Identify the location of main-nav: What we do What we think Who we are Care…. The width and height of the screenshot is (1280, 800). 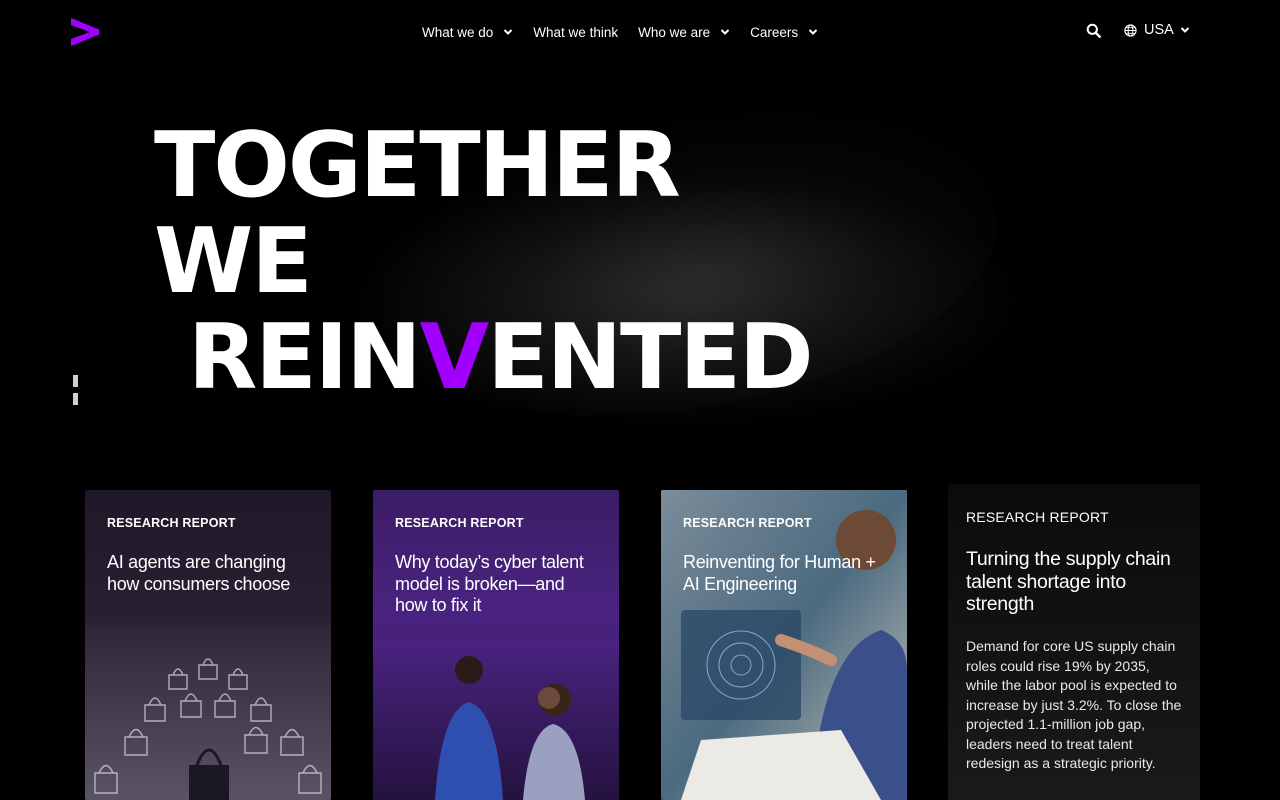
(620, 32).